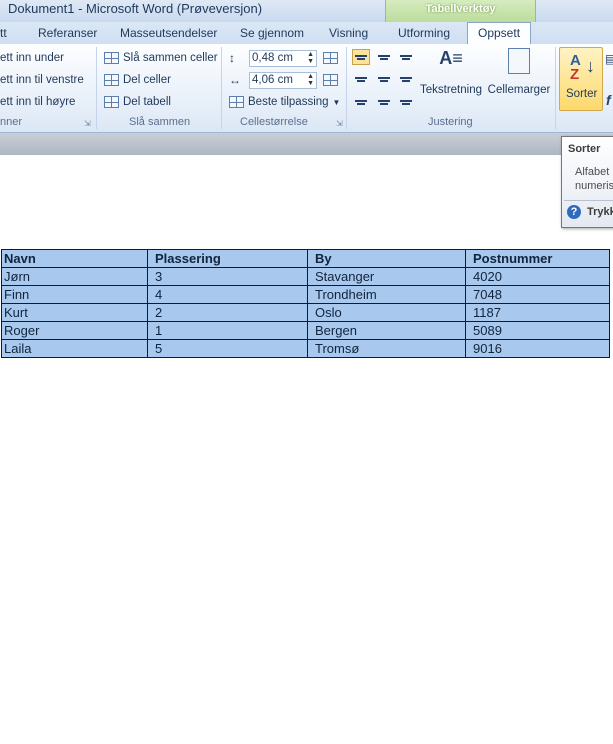 The height and width of the screenshot is (744, 613). What do you see at coordinates (272, 80) in the screenshot?
I see `column-width-value: 4,06 cm` at bounding box center [272, 80].